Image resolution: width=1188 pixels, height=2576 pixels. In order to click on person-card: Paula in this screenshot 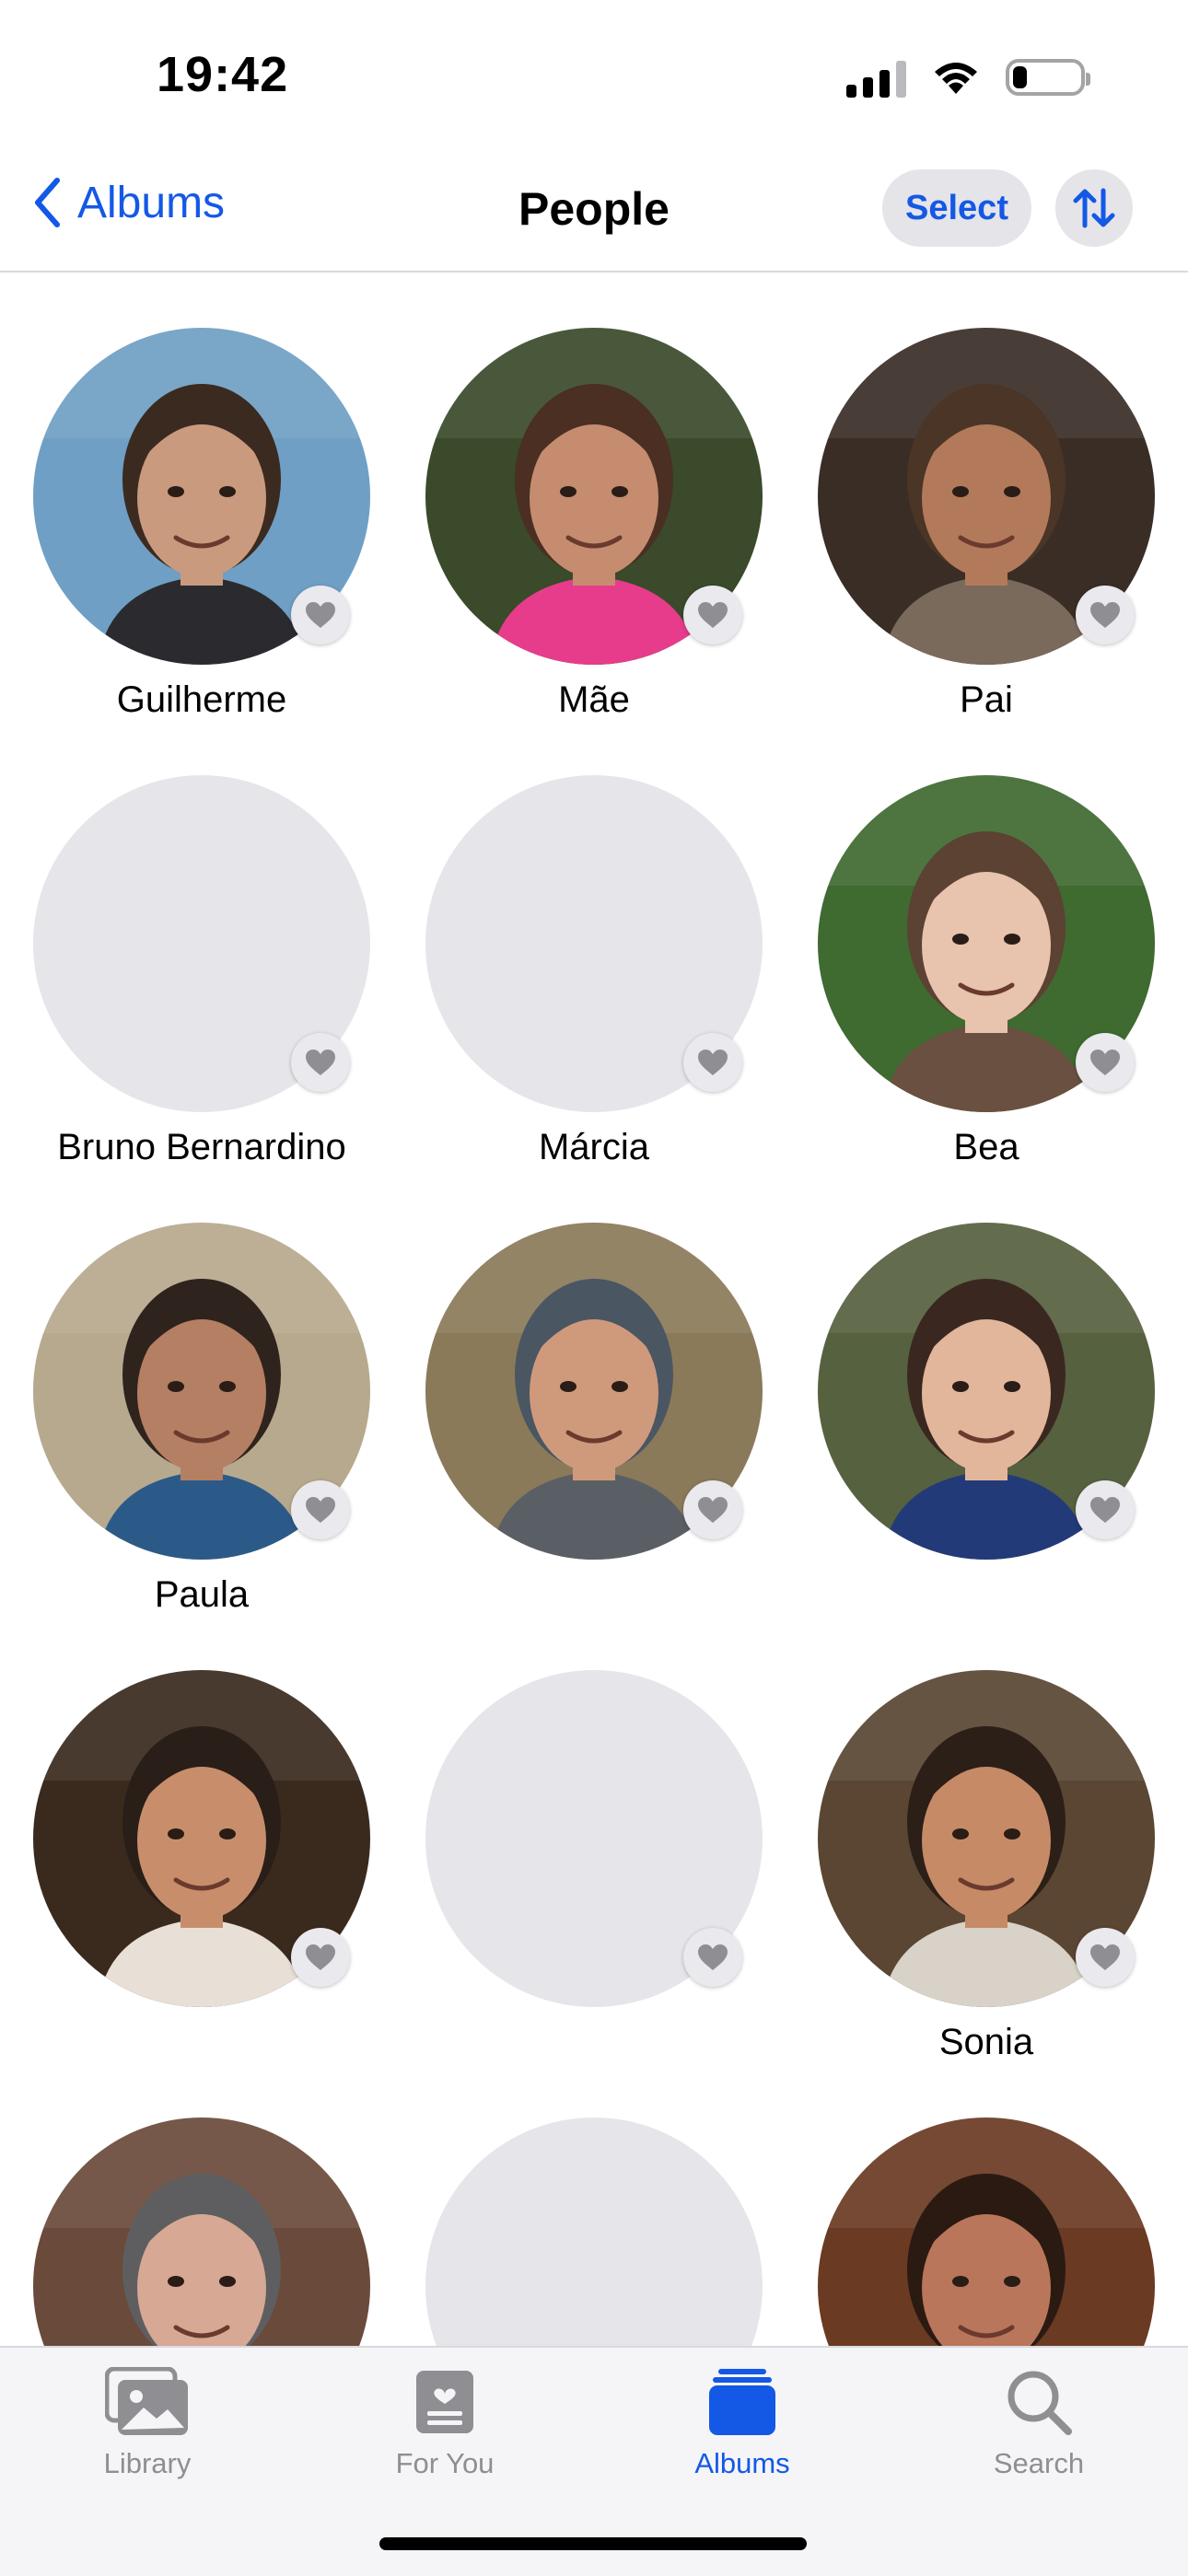, I will do `click(202, 1421)`.